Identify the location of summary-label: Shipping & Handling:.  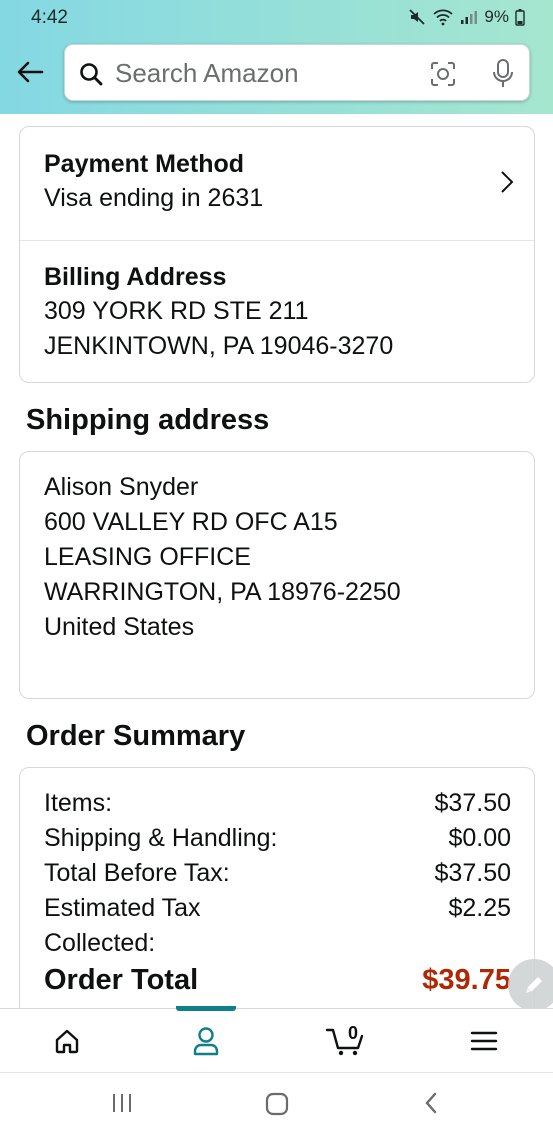
(161, 838).